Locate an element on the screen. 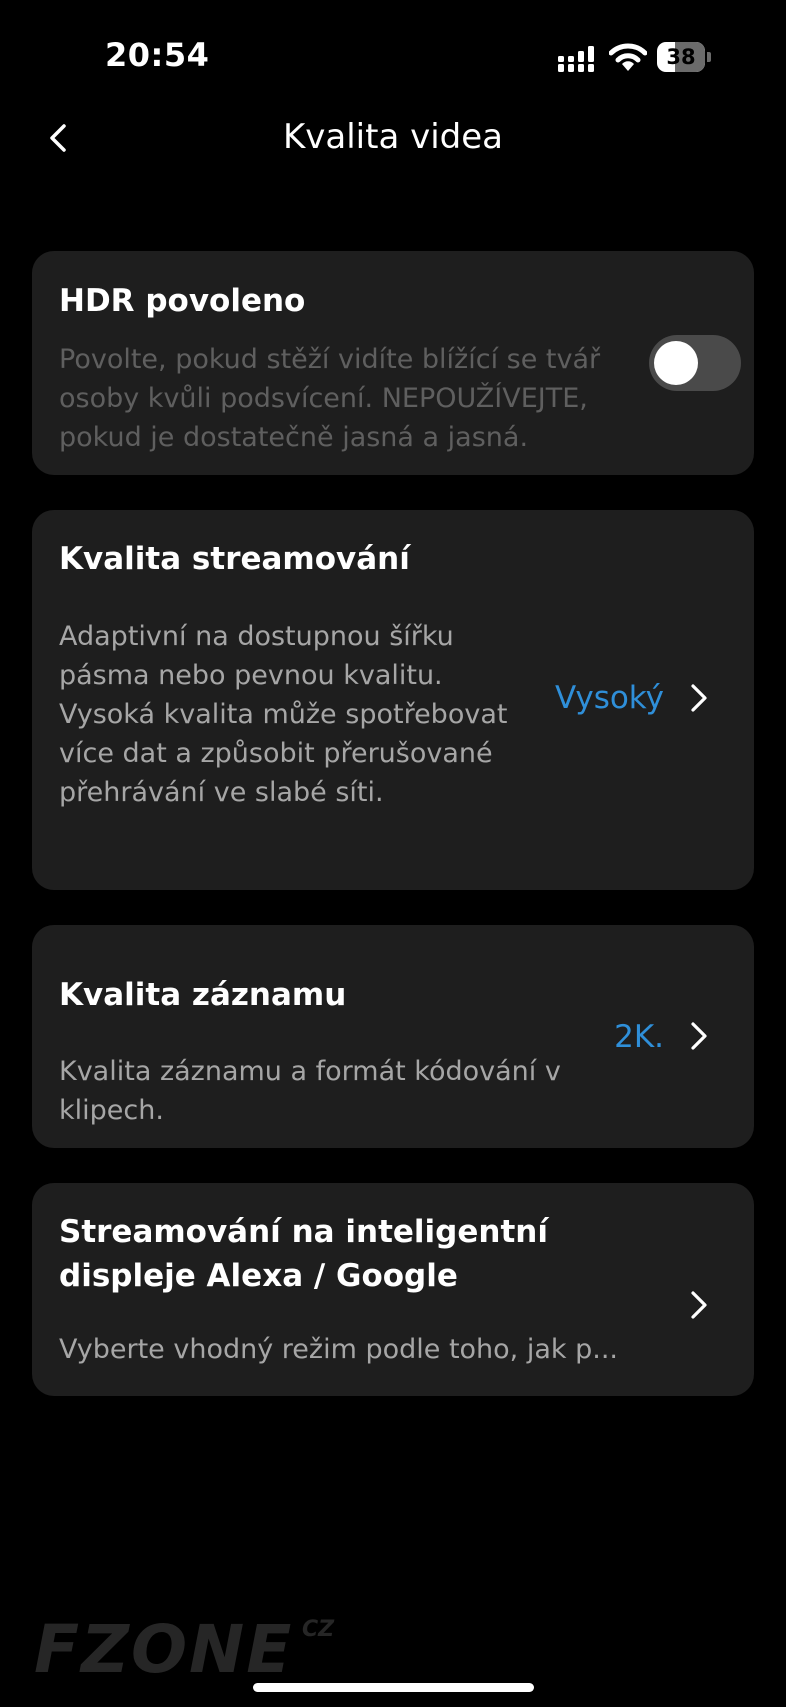 The image size is (786, 1707). cellular-signal-icon is located at coordinates (576, 59).